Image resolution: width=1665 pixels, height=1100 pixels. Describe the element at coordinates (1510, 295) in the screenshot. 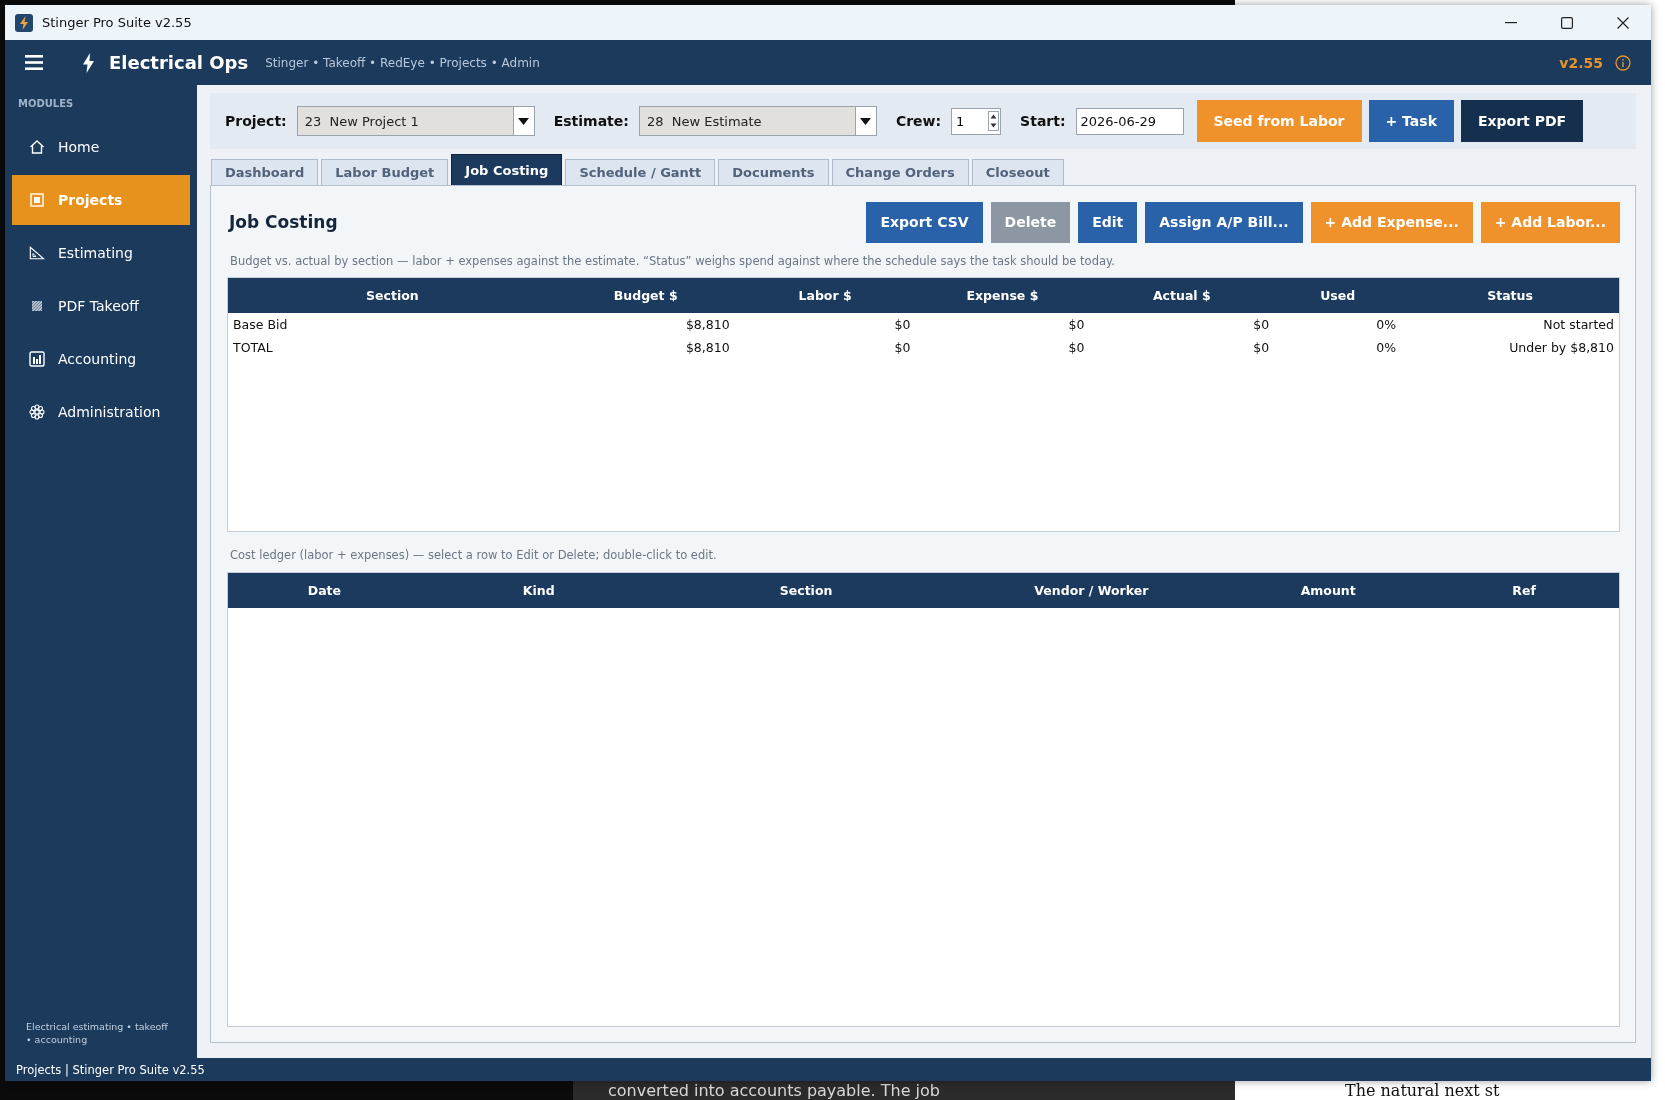

I see `column-header: Status` at that location.